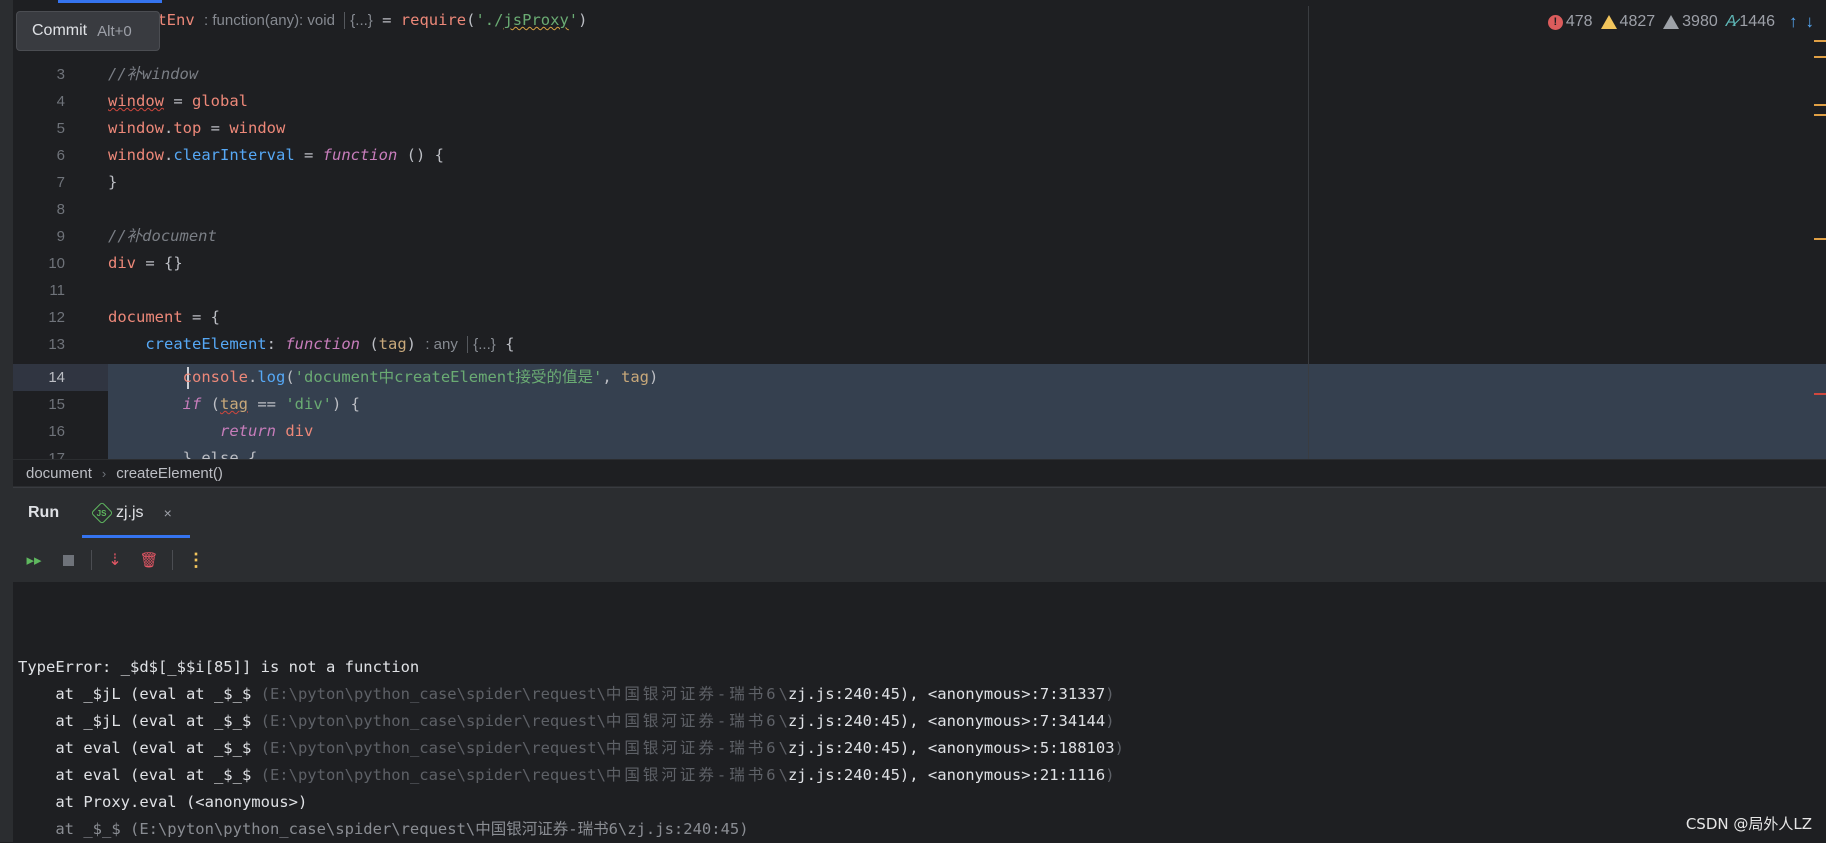 This screenshot has height=843, width=1826. I want to click on type-hint: : any, so click(441, 344).